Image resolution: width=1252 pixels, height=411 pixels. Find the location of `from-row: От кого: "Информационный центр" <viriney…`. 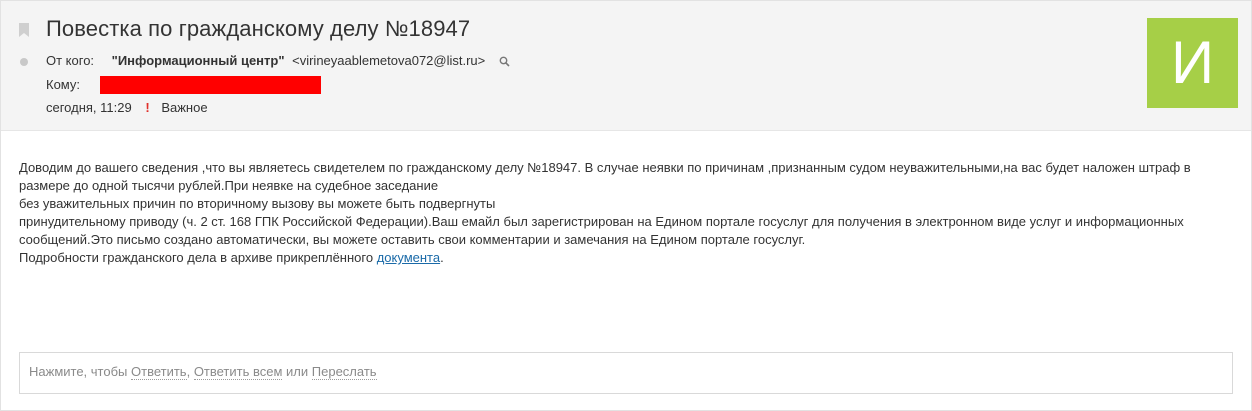

from-row: От кого: "Информационный центр" <viriney… is located at coordinates (278, 60).